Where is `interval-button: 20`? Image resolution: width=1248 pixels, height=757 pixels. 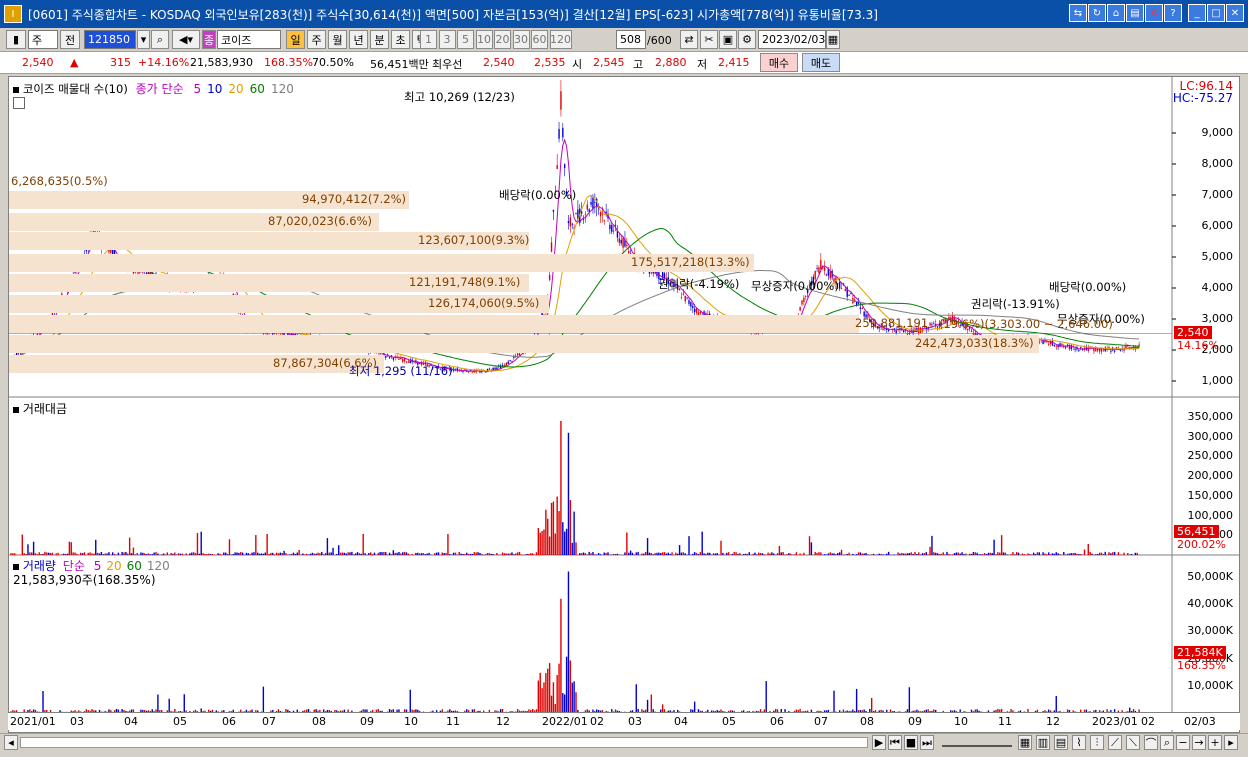
interval-button: 20 is located at coordinates (502, 39).